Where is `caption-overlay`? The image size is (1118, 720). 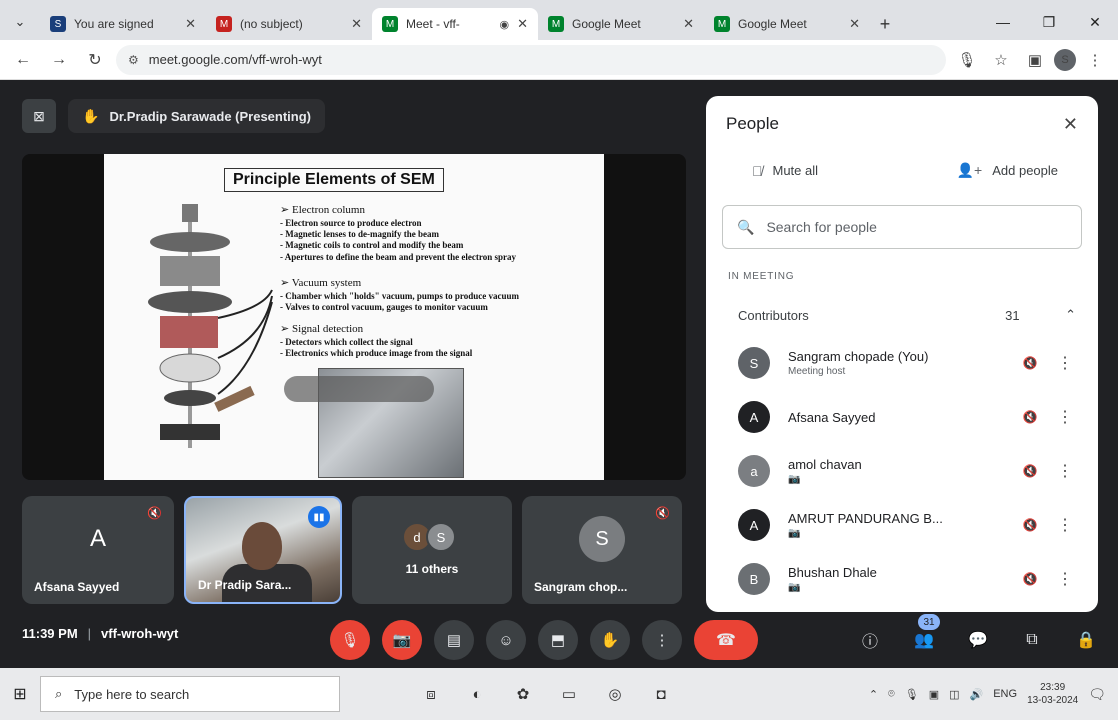 caption-overlay is located at coordinates (359, 389).